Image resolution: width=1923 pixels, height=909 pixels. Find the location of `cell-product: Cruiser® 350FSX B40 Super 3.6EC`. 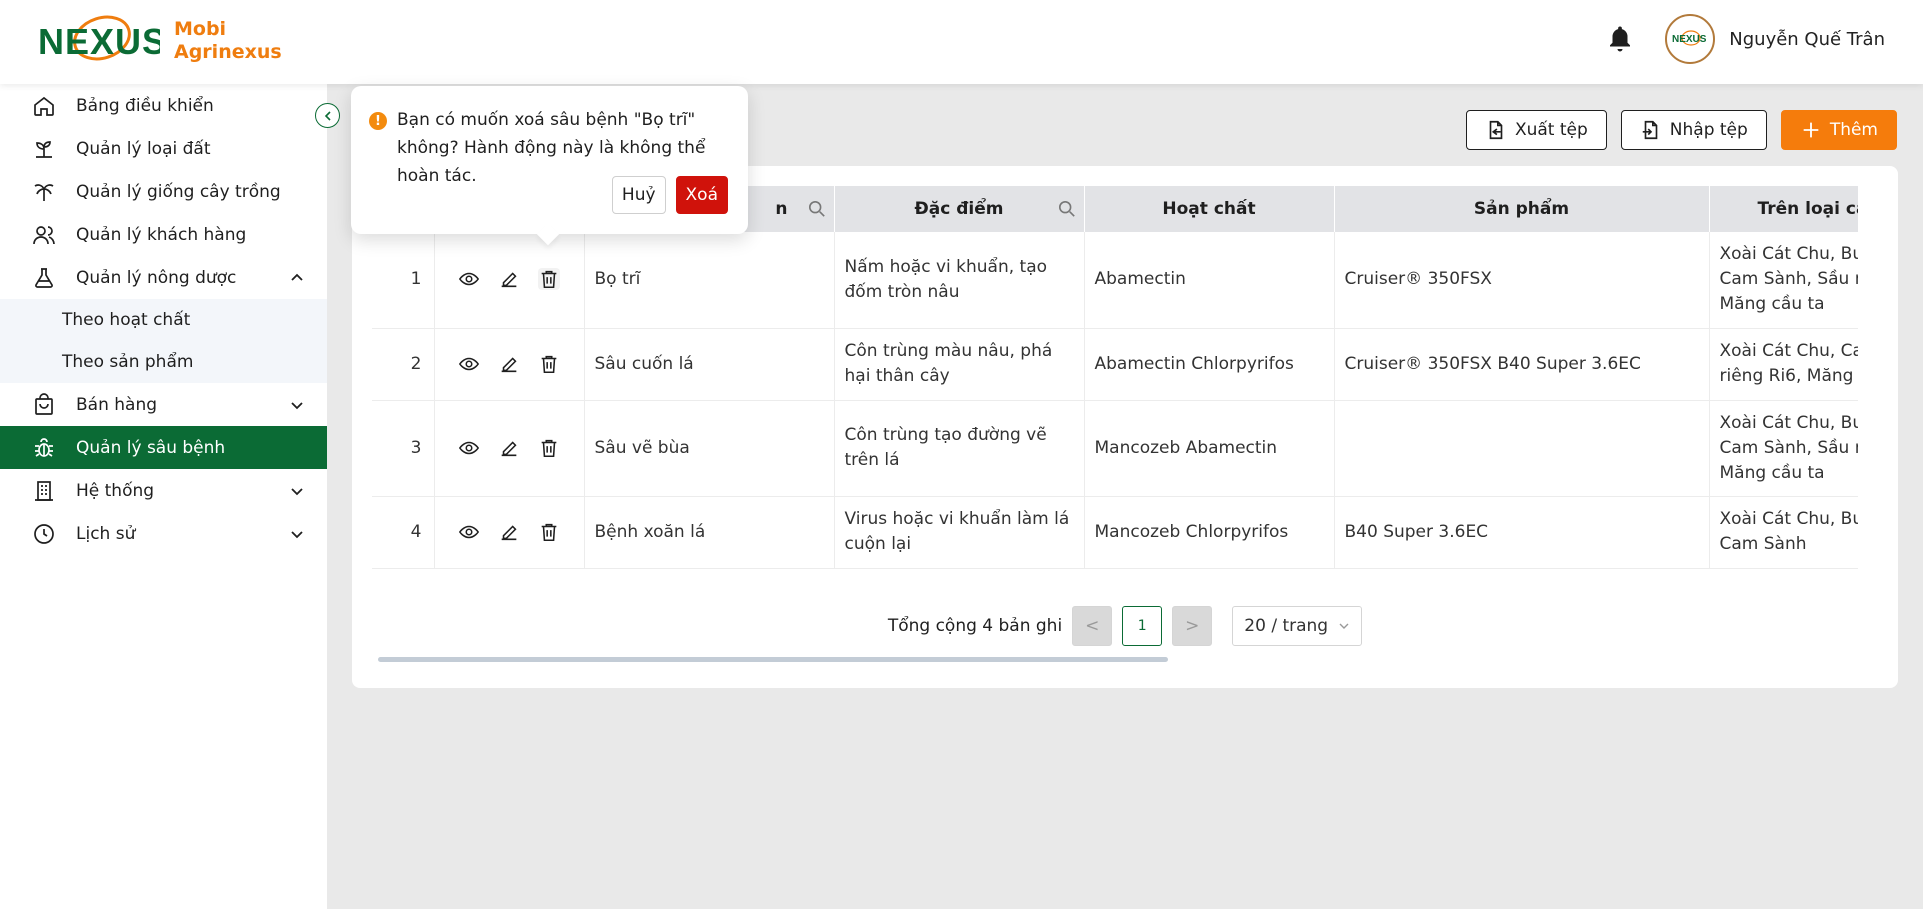

cell-product: Cruiser® 350FSX B40 Super 3.6EC is located at coordinates (1522, 364).